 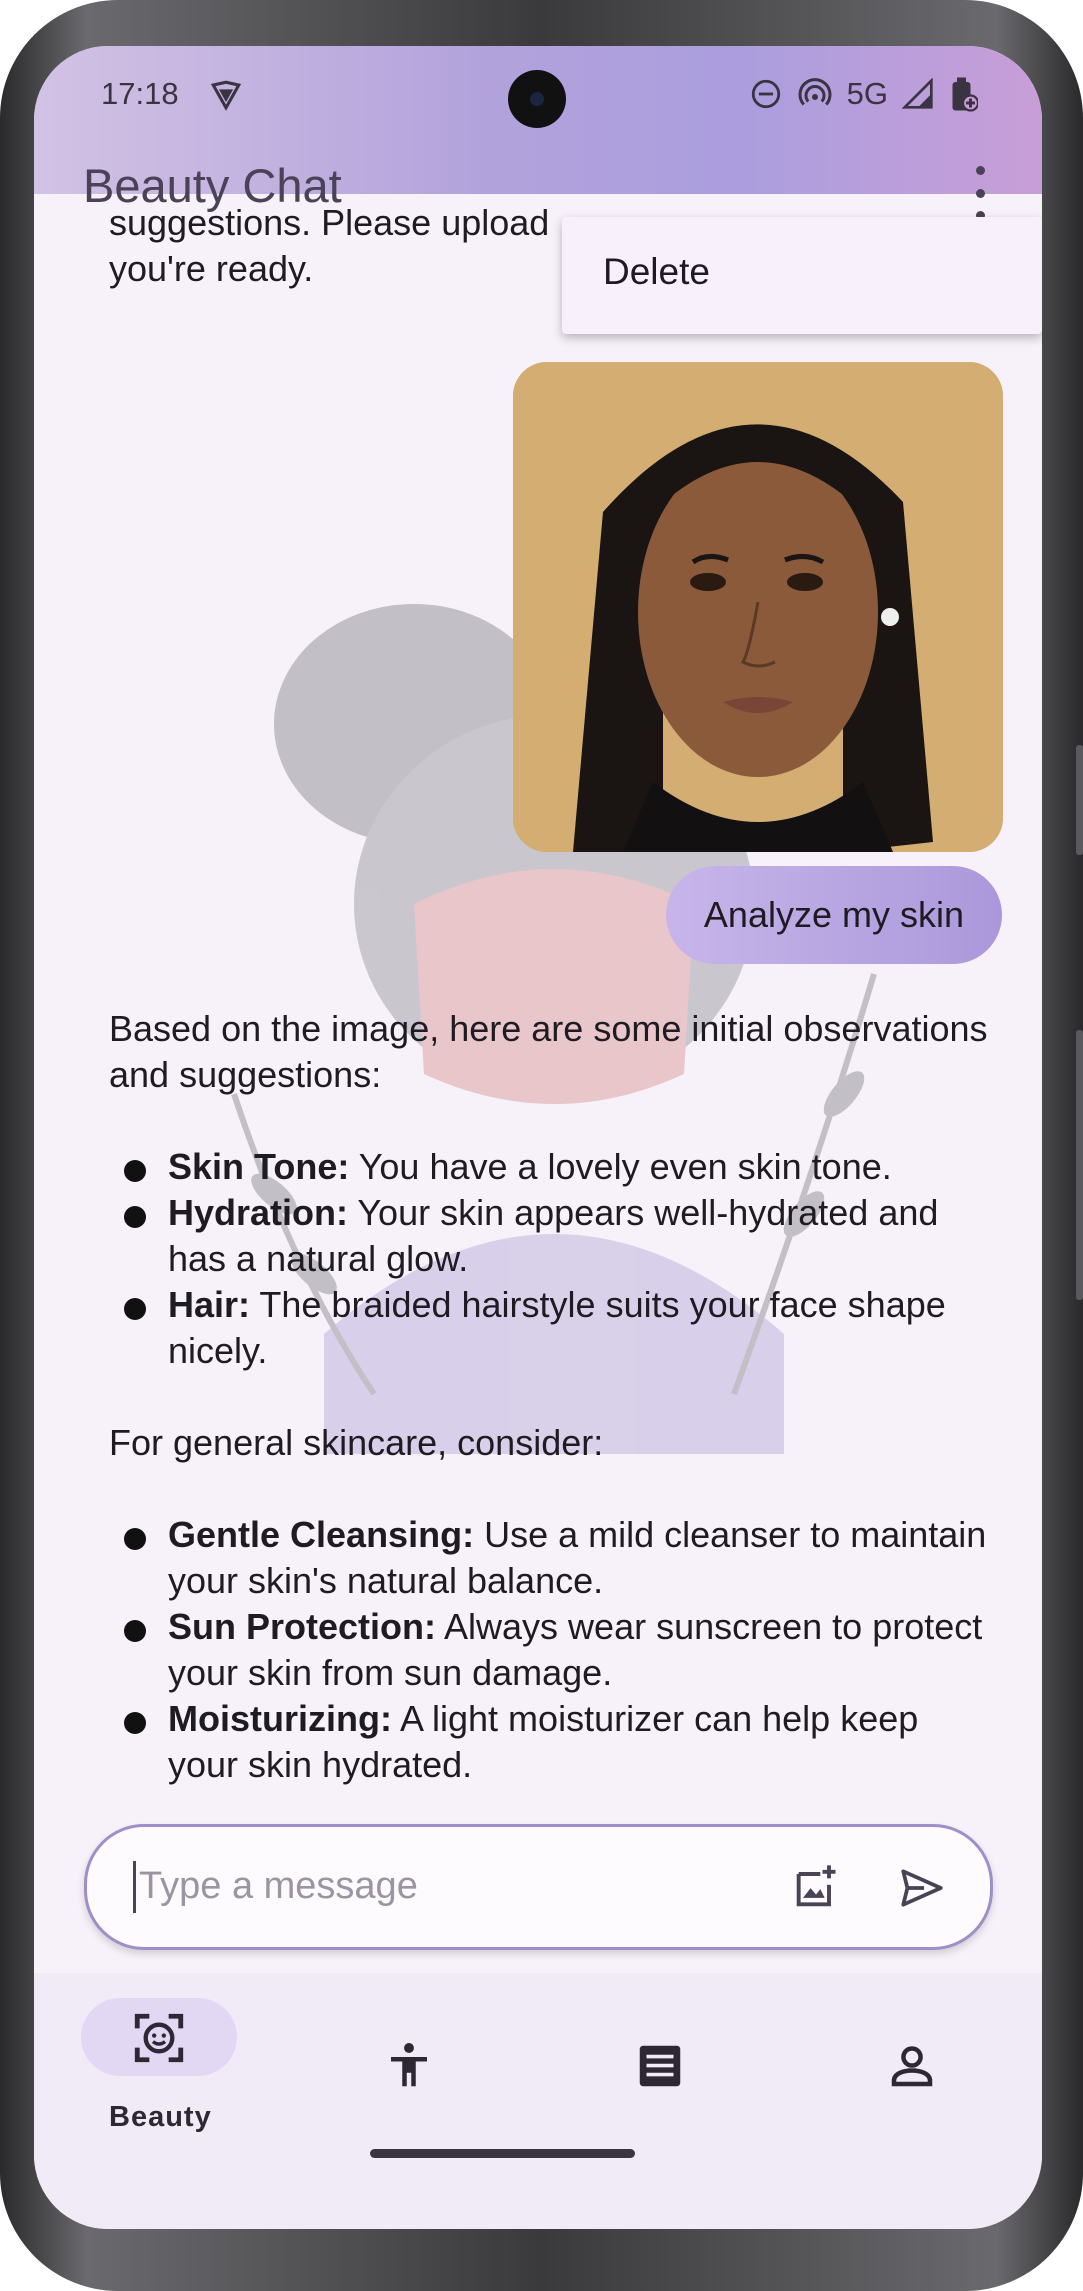 I want to click on bottom-navigation: Beauty, so click(x=538, y=2101).